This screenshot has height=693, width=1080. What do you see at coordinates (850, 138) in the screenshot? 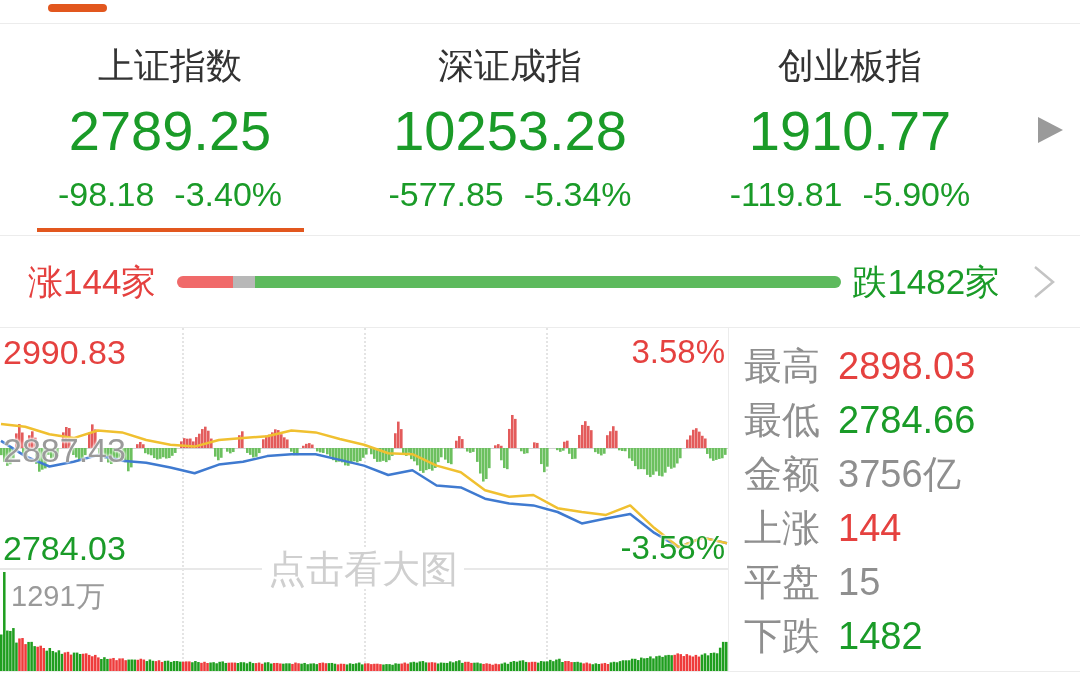
I see `index-tab: 创业板指 1910.77 -119.81 -5.90%` at bounding box center [850, 138].